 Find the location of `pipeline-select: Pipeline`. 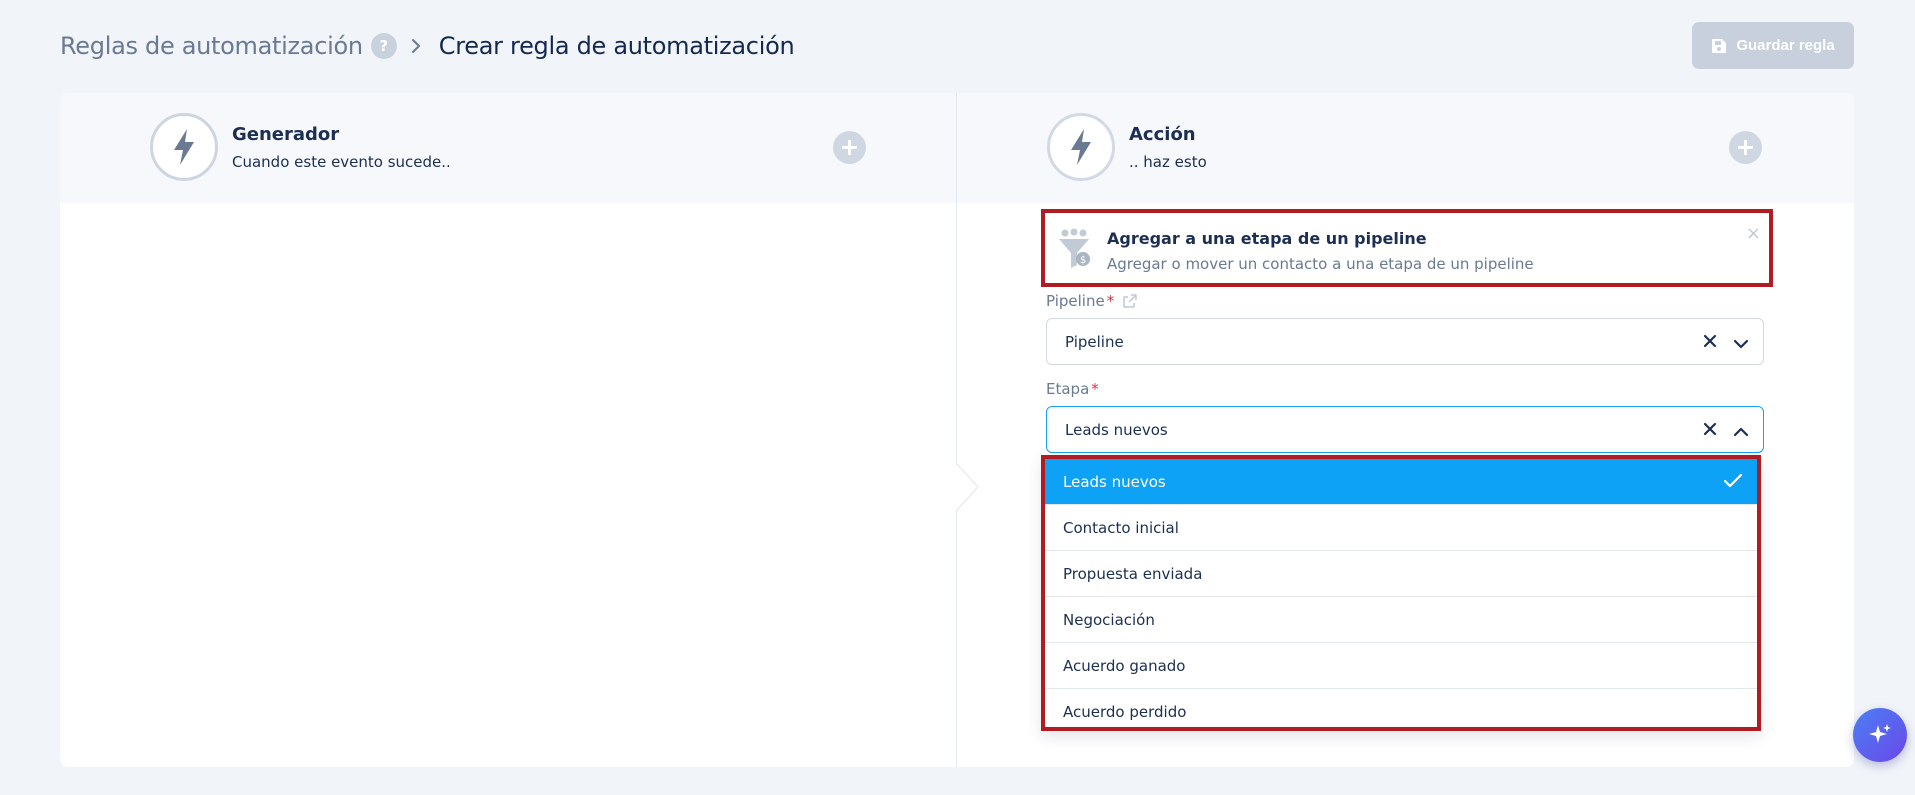

pipeline-select: Pipeline is located at coordinates (1405, 341).